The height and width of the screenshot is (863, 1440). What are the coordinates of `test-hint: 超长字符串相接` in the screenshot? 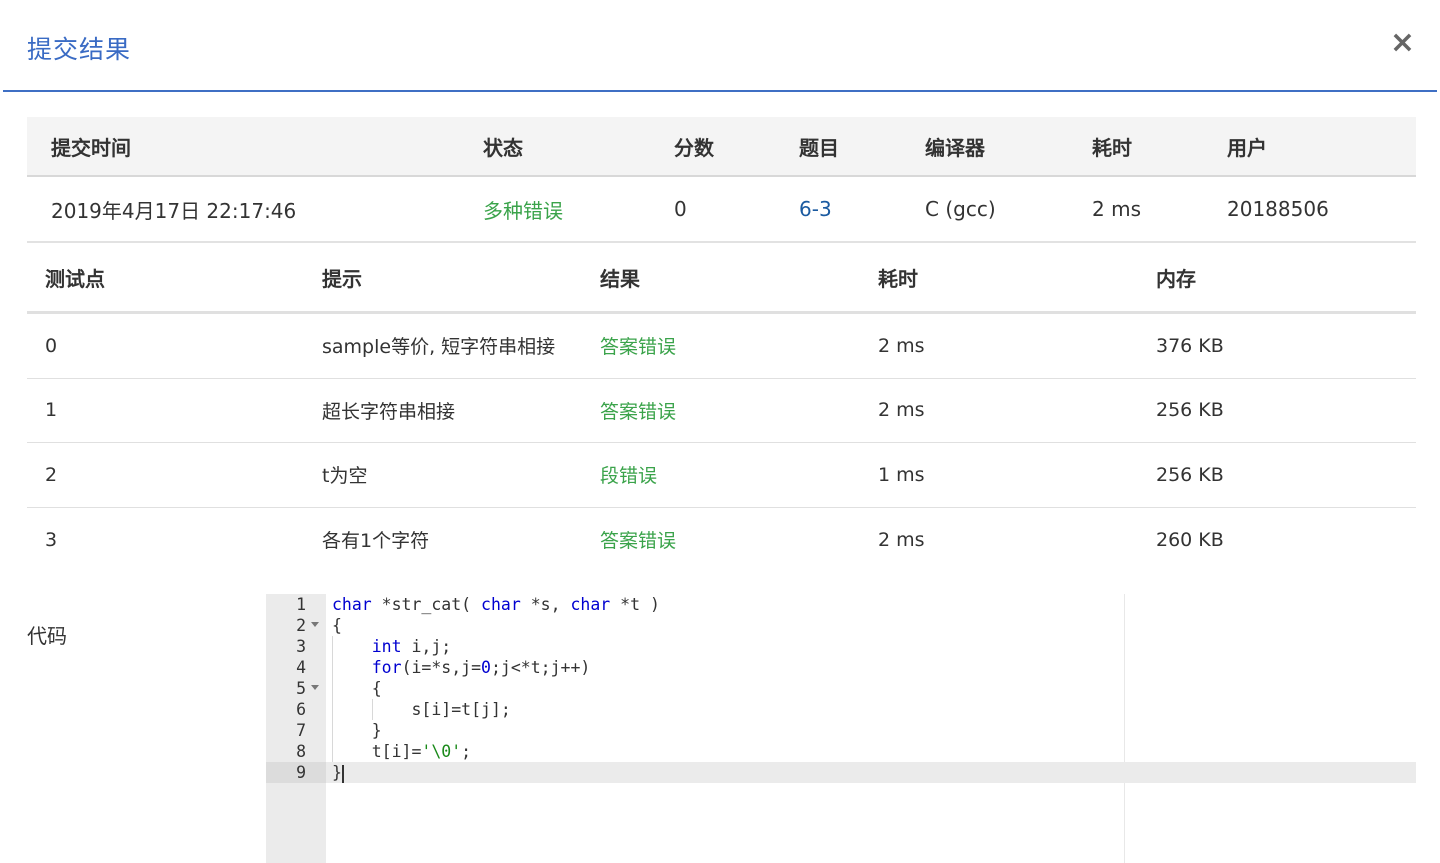 It's located at (389, 411).